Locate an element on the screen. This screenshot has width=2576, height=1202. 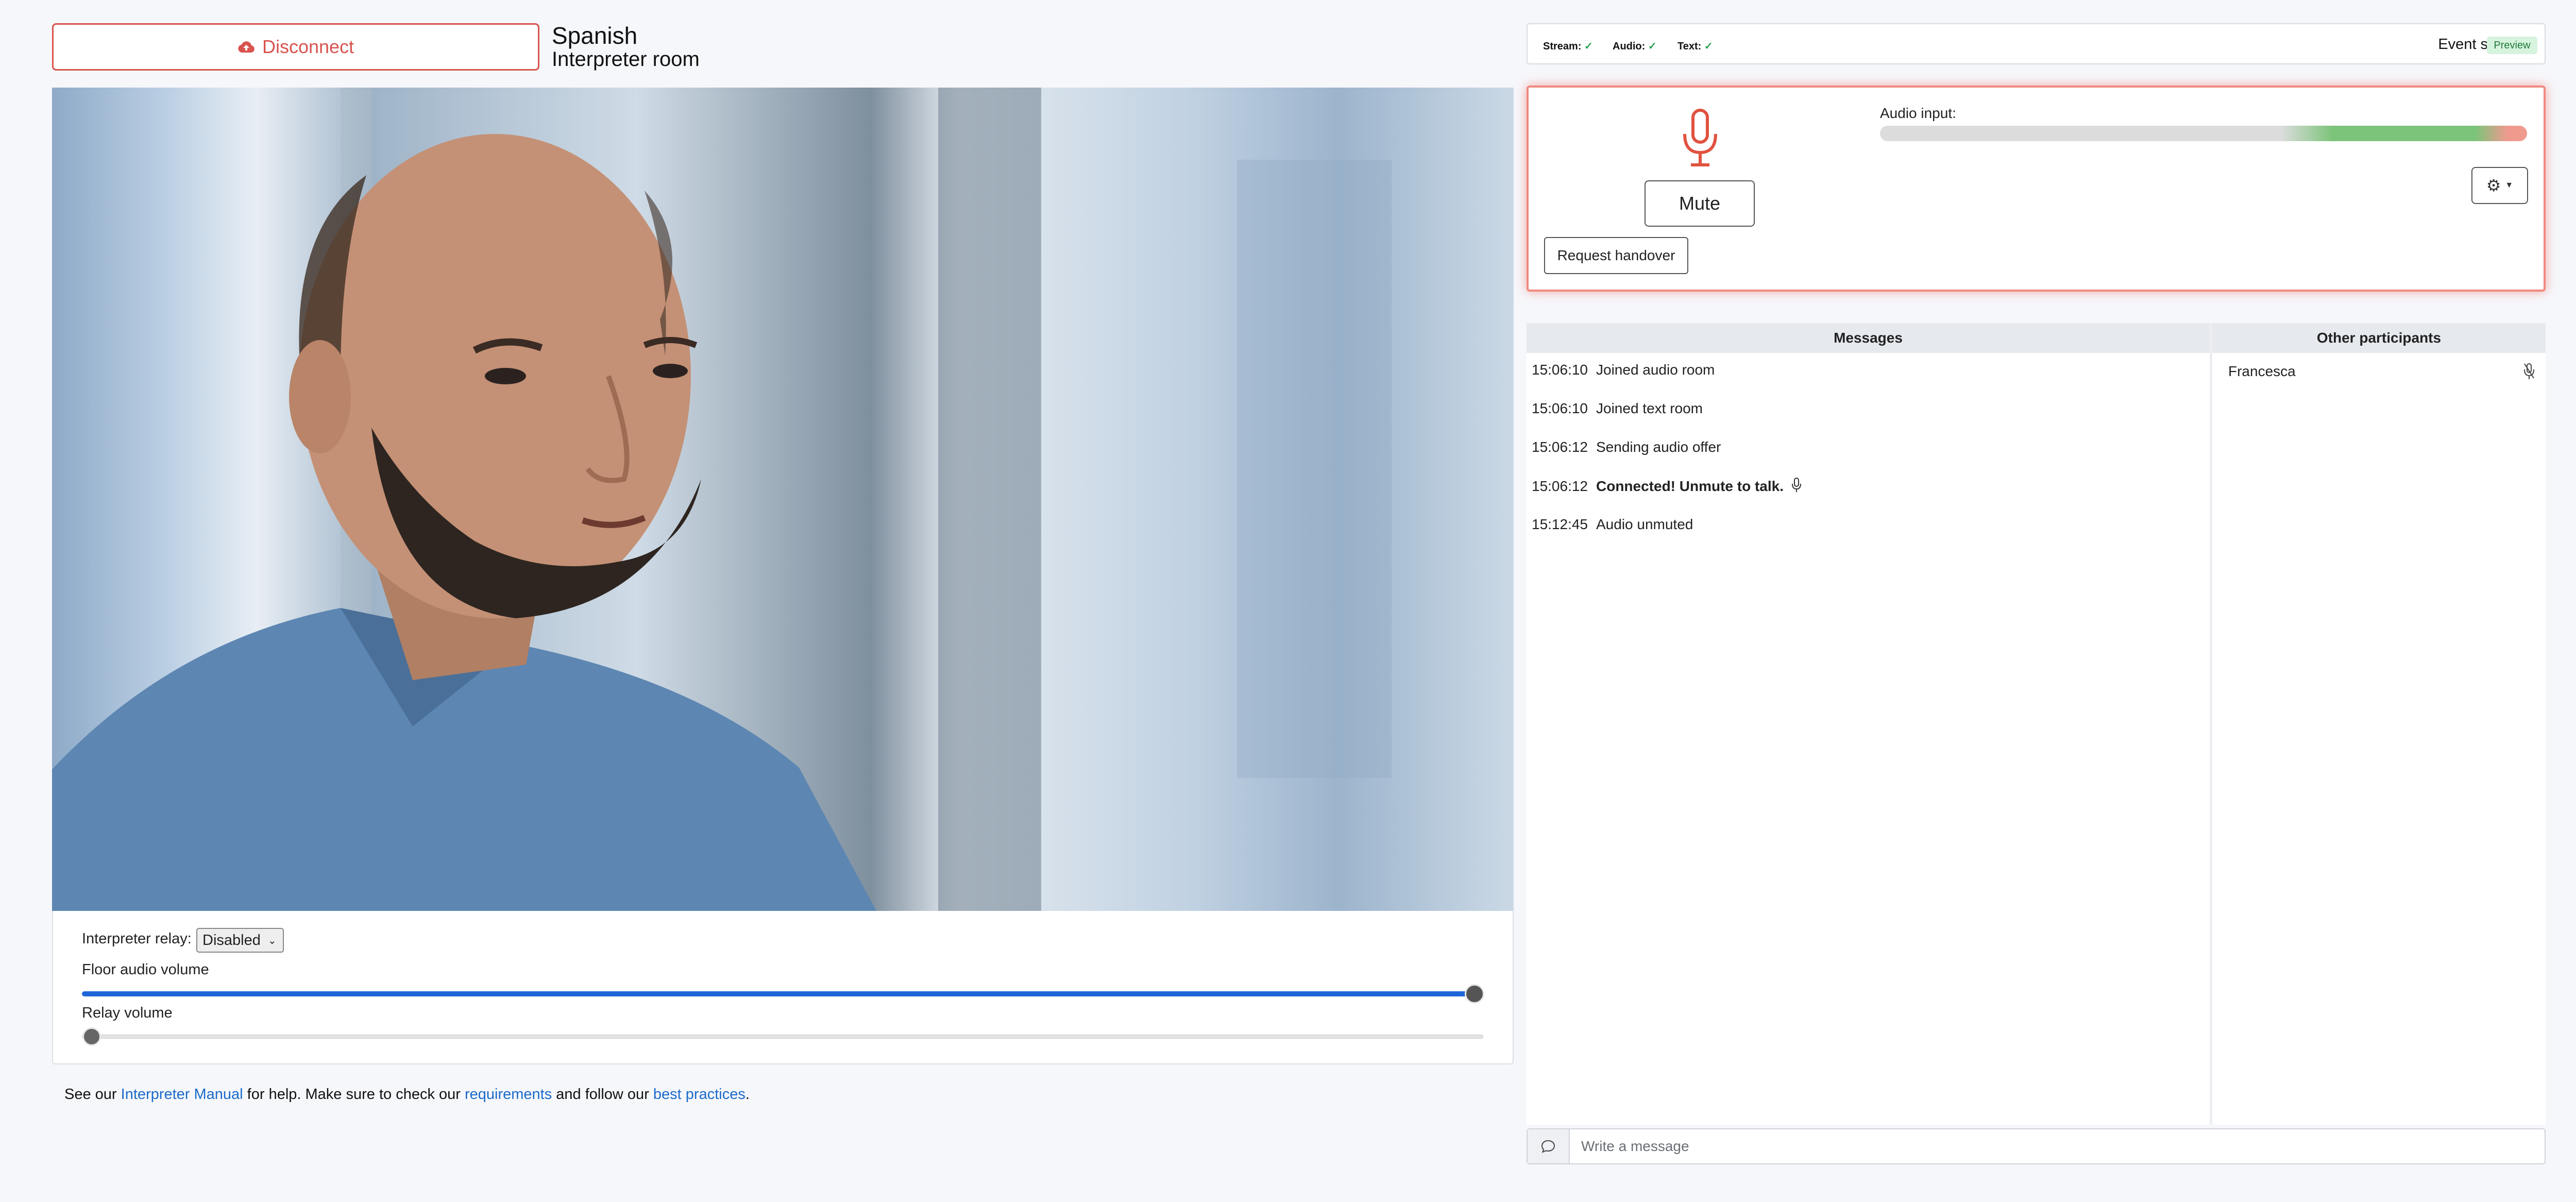
chat-bubble-icon is located at coordinates (1549, 1146).